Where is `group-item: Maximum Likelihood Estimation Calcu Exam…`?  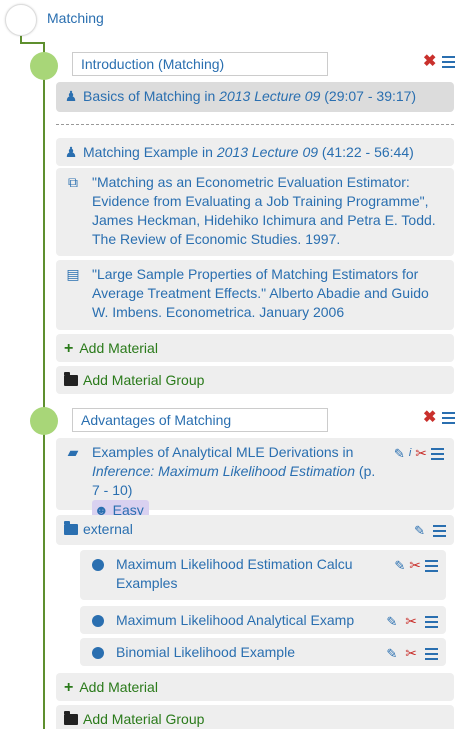
group-item: Maximum Likelihood Estimation Calcu Exam… is located at coordinates (263, 575).